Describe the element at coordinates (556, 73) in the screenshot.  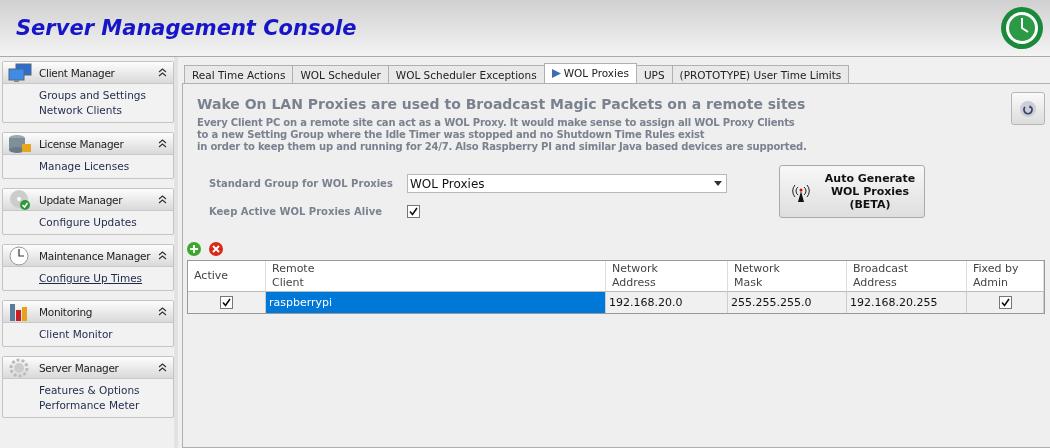
I see `play-icon` at that location.